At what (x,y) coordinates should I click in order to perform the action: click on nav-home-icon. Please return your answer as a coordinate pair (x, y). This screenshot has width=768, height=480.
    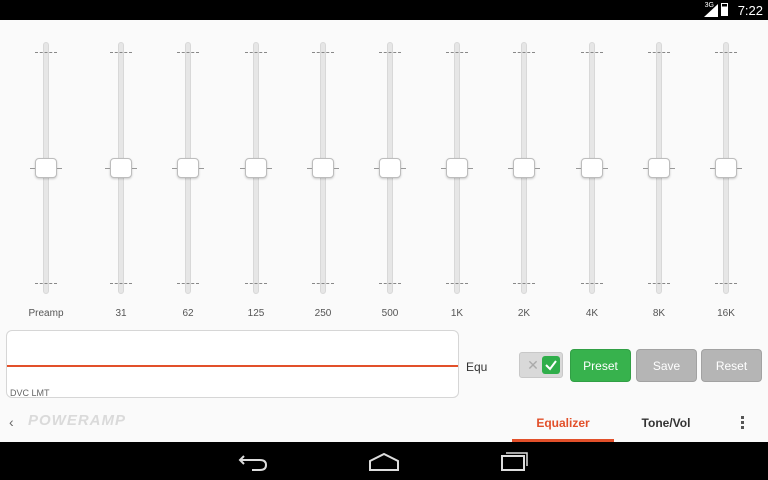
    Looking at the image, I should click on (384, 461).